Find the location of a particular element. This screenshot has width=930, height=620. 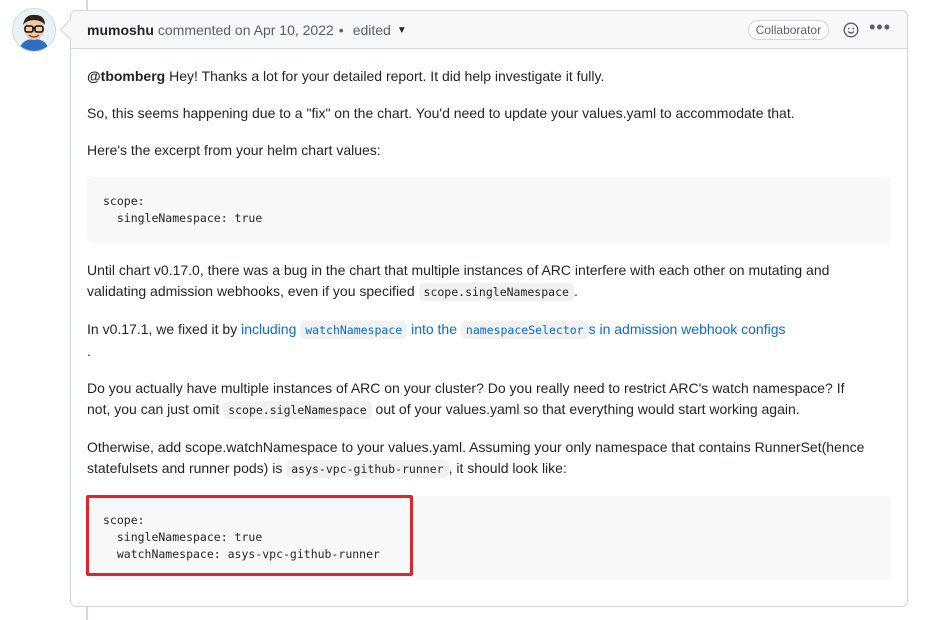

code-block-excerpt: scope: singleNamespace: true is located at coordinates (489, 210).